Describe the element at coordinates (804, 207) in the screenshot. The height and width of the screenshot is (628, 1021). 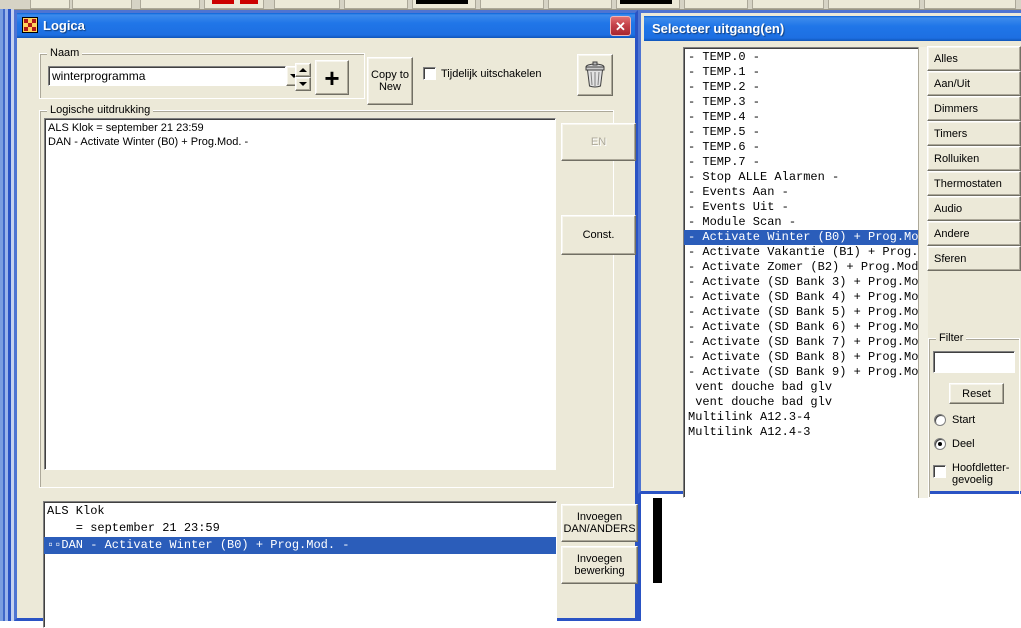
I see `output-list-item: - Events Uit -` at that location.